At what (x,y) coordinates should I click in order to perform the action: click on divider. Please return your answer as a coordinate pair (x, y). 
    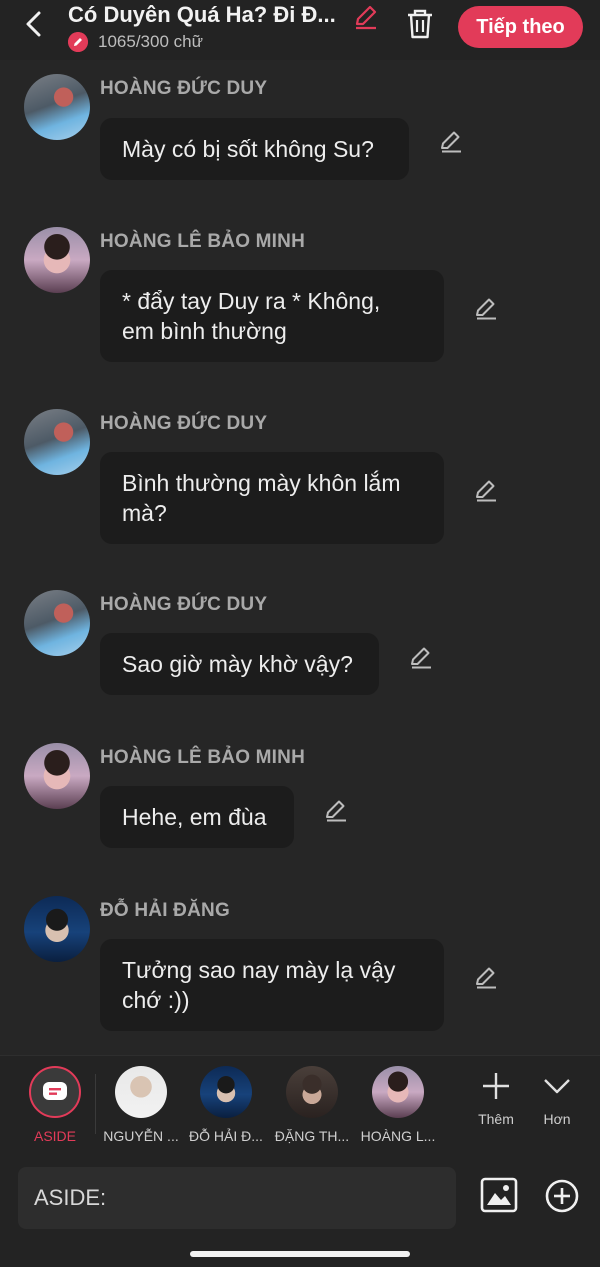
    Looking at the image, I should click on (95, 1104).